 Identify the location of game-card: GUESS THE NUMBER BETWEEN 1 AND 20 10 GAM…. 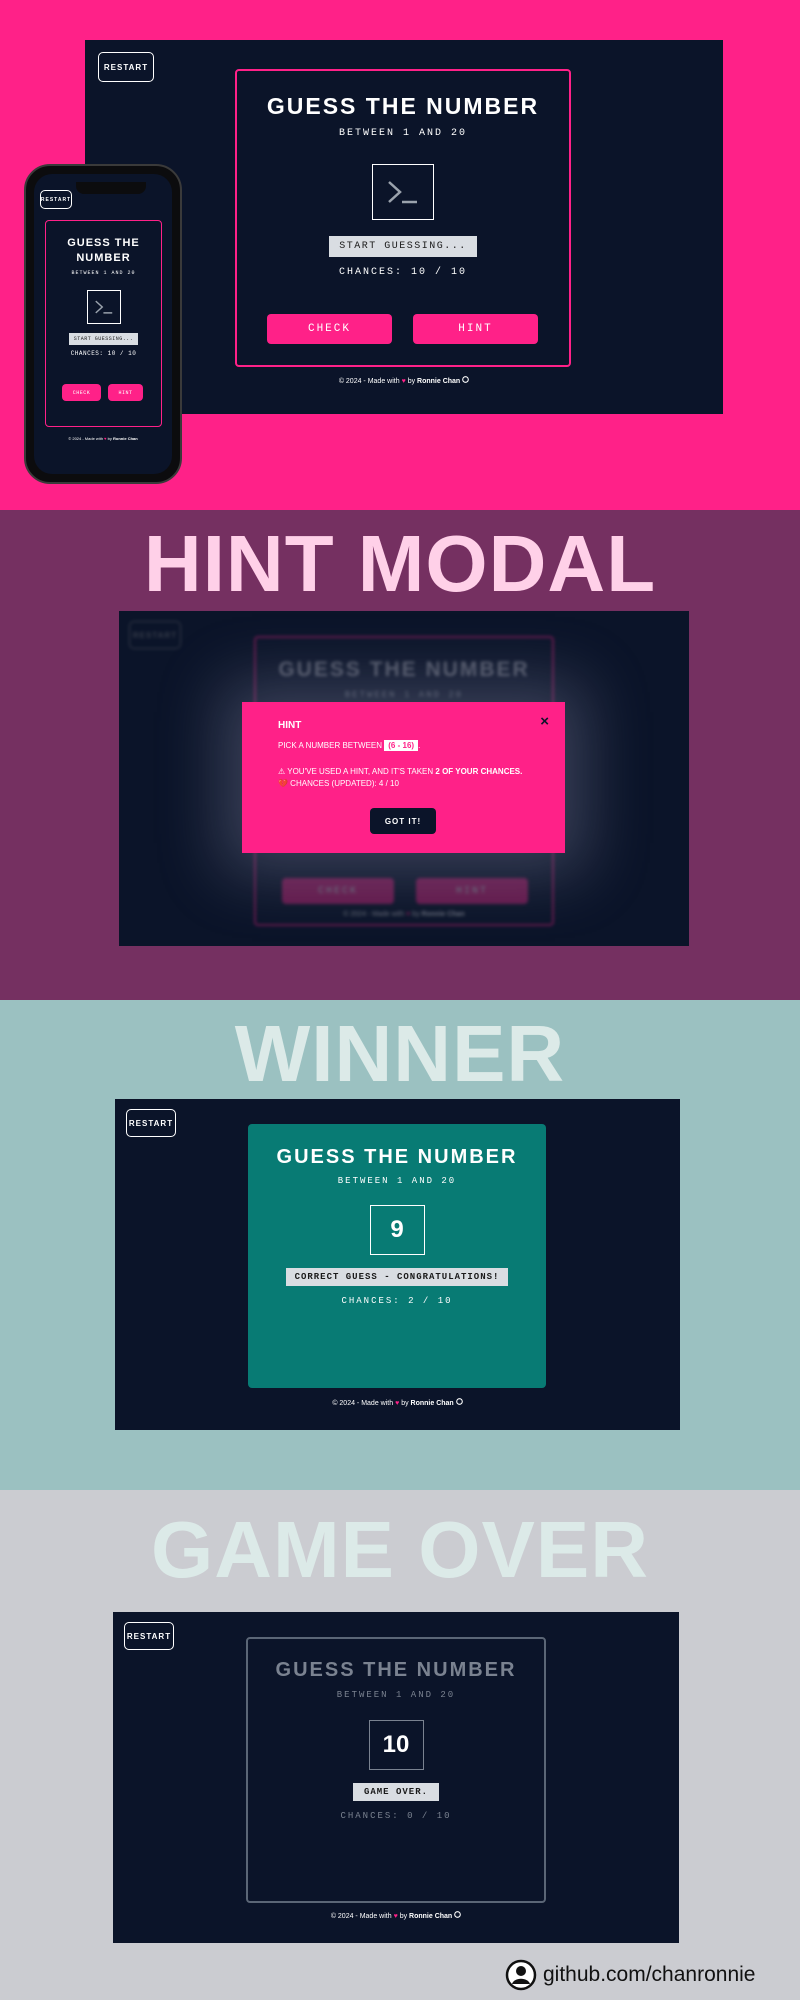
(396, 1770).